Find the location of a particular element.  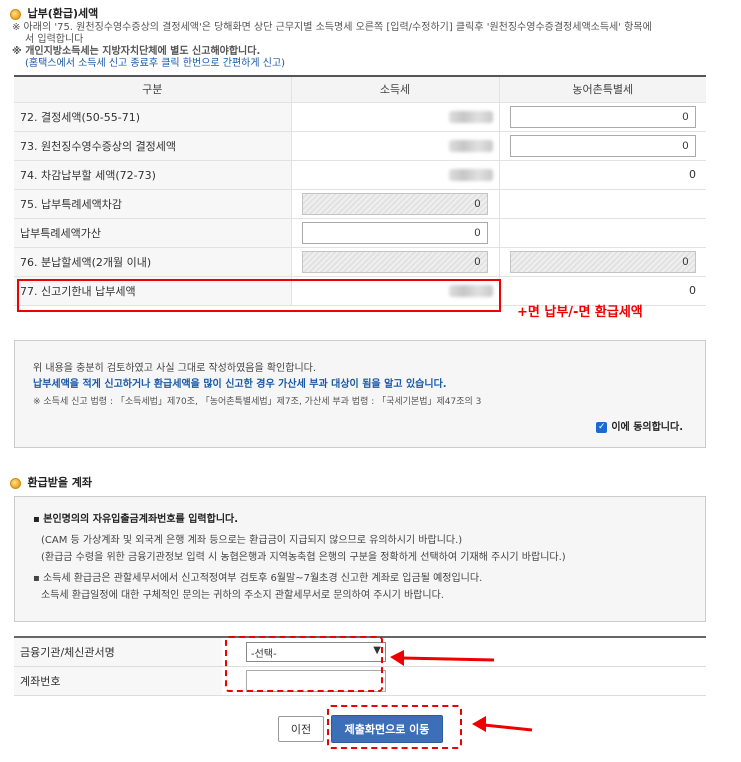

note-line: ※ 개인지방소득세는 지방자치단체에 별도 신고해야합니다. is located at coordinates (136, 51).